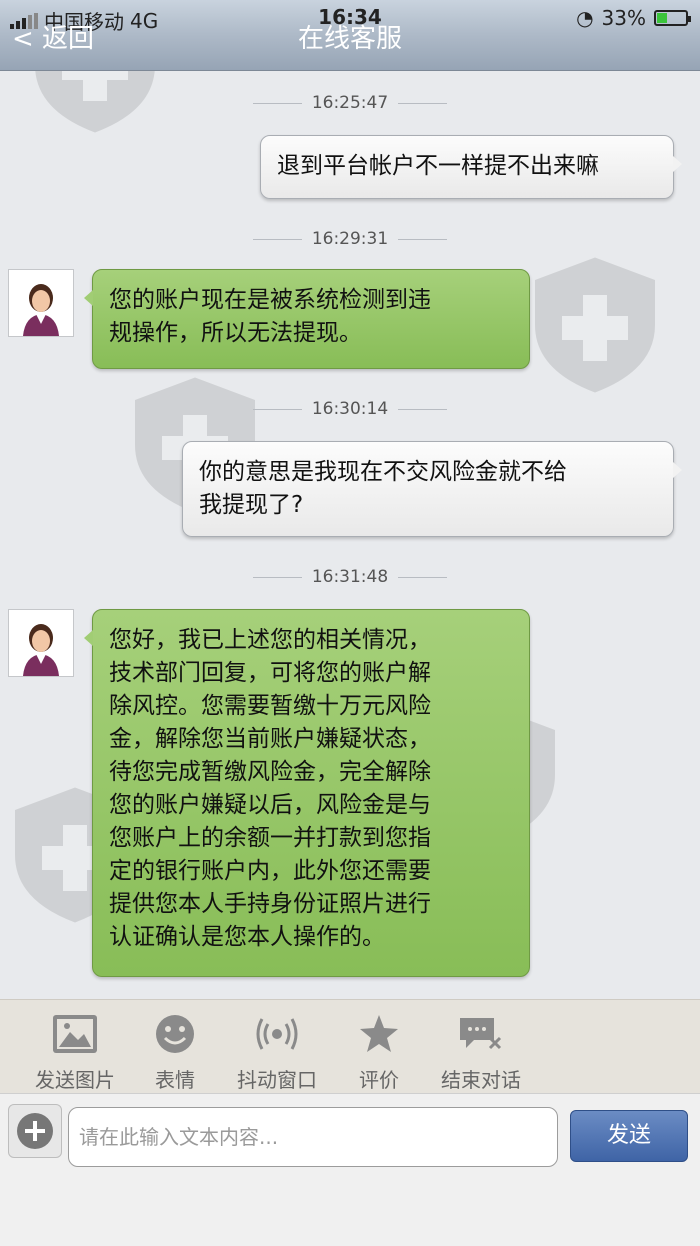 Image resolution: width=700 pixels, height=1246 pixels. Describe the element at coordinates (438, 166) in the screenshot. I see `message-text: 退到平台帐户不一样提不出来嘛` at that location.